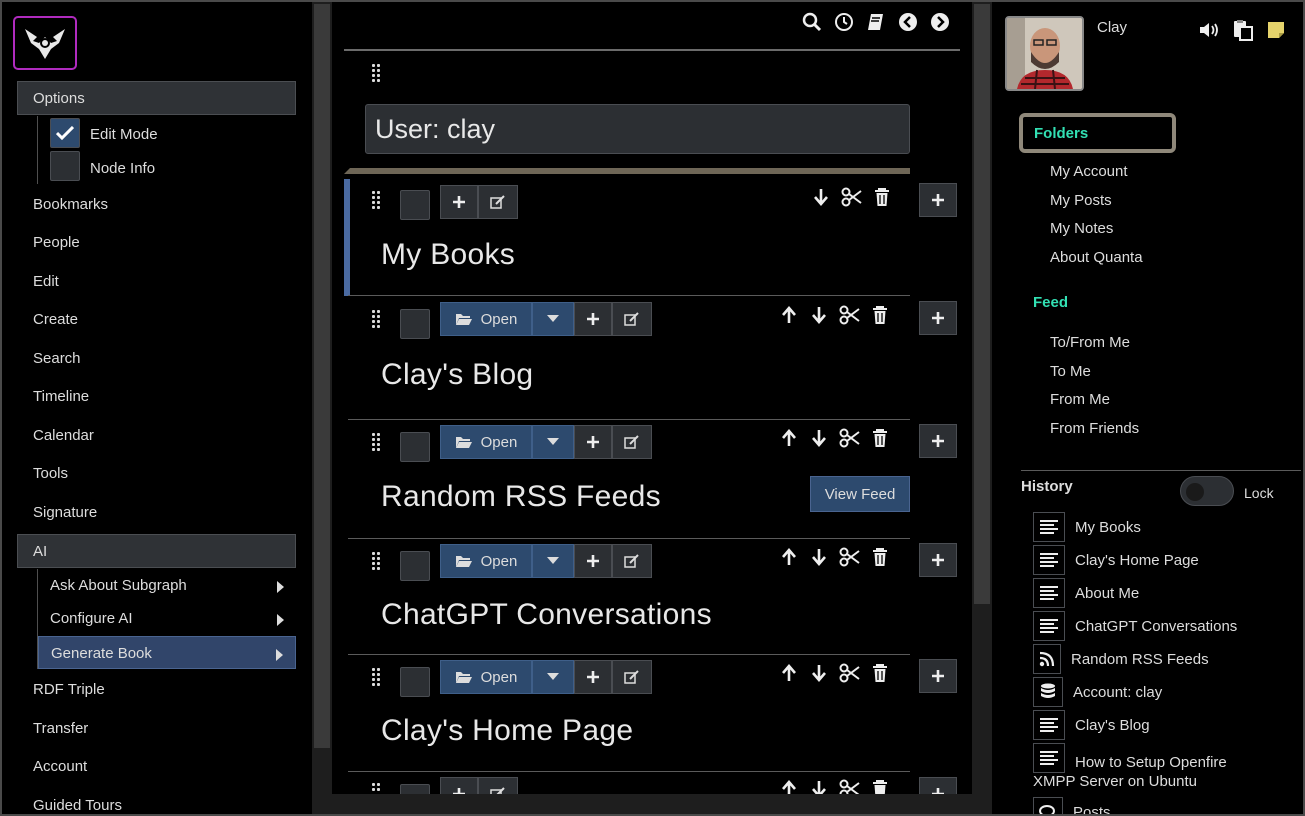 This screenshot has height=816, width=1305. What do you see at coordinates (1081, 228) in the screenshot?
I see `link-my-notes: My Notes` at bounding box center [1081, 228].